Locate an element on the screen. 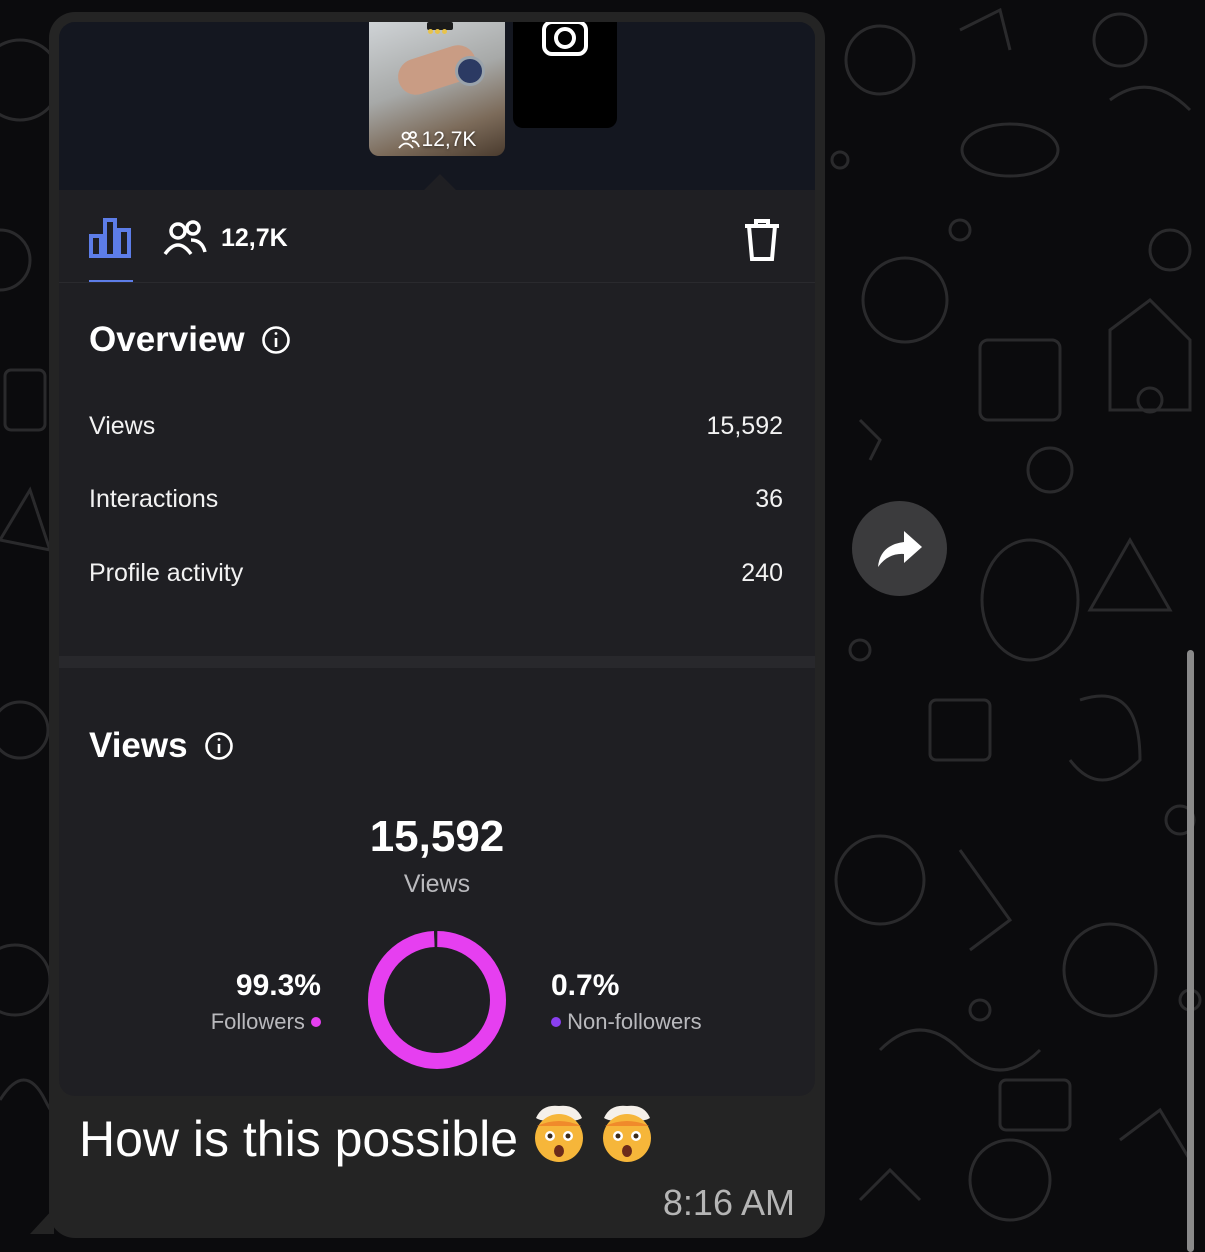 This screenshot has height=1252, width=1205. overview-row-profile-activity: Profile activity 240 is located at coordinates (436, 573).